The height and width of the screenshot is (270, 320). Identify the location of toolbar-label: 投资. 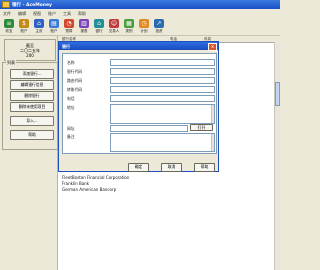
(159, 31).